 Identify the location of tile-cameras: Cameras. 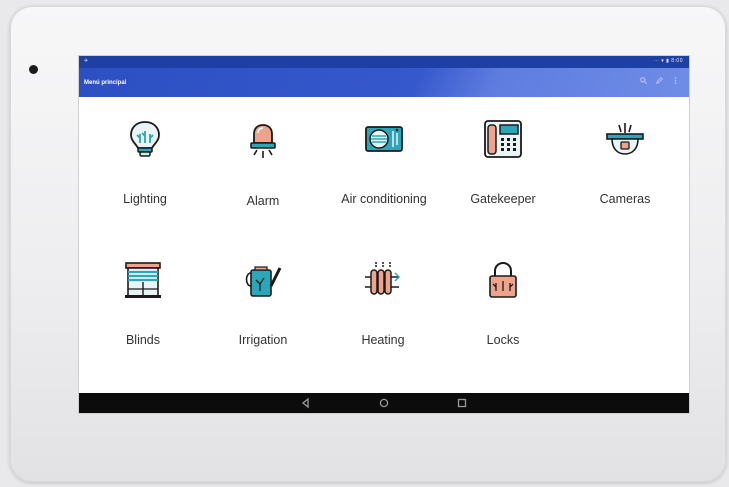
(625, 152).